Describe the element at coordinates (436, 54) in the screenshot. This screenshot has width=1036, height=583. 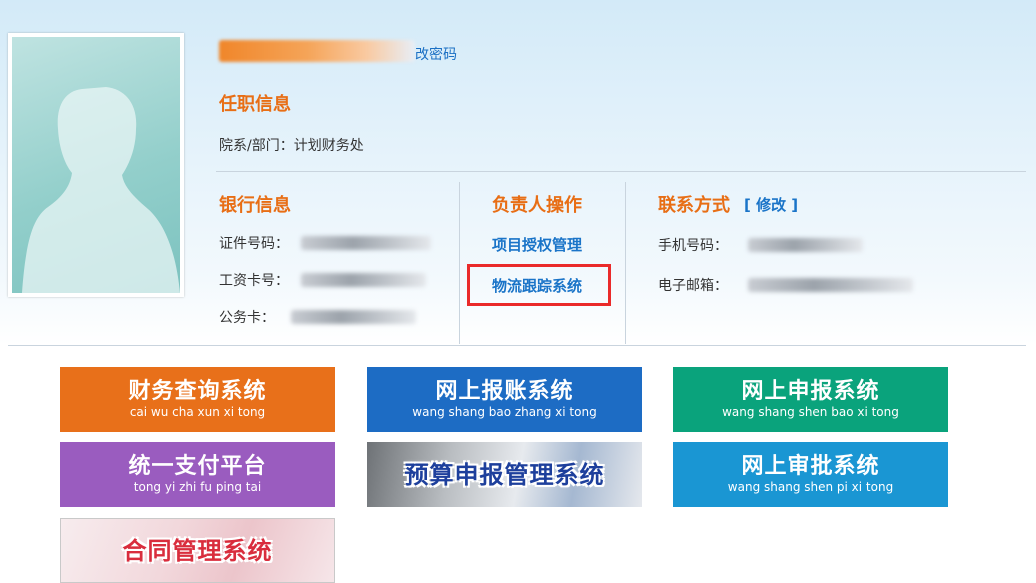
I see `change-password-link: 改密码` at that location.